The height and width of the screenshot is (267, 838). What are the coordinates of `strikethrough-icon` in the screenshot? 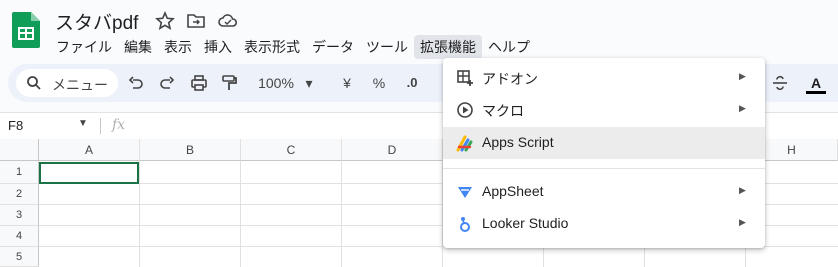 It's located at (780, 83).